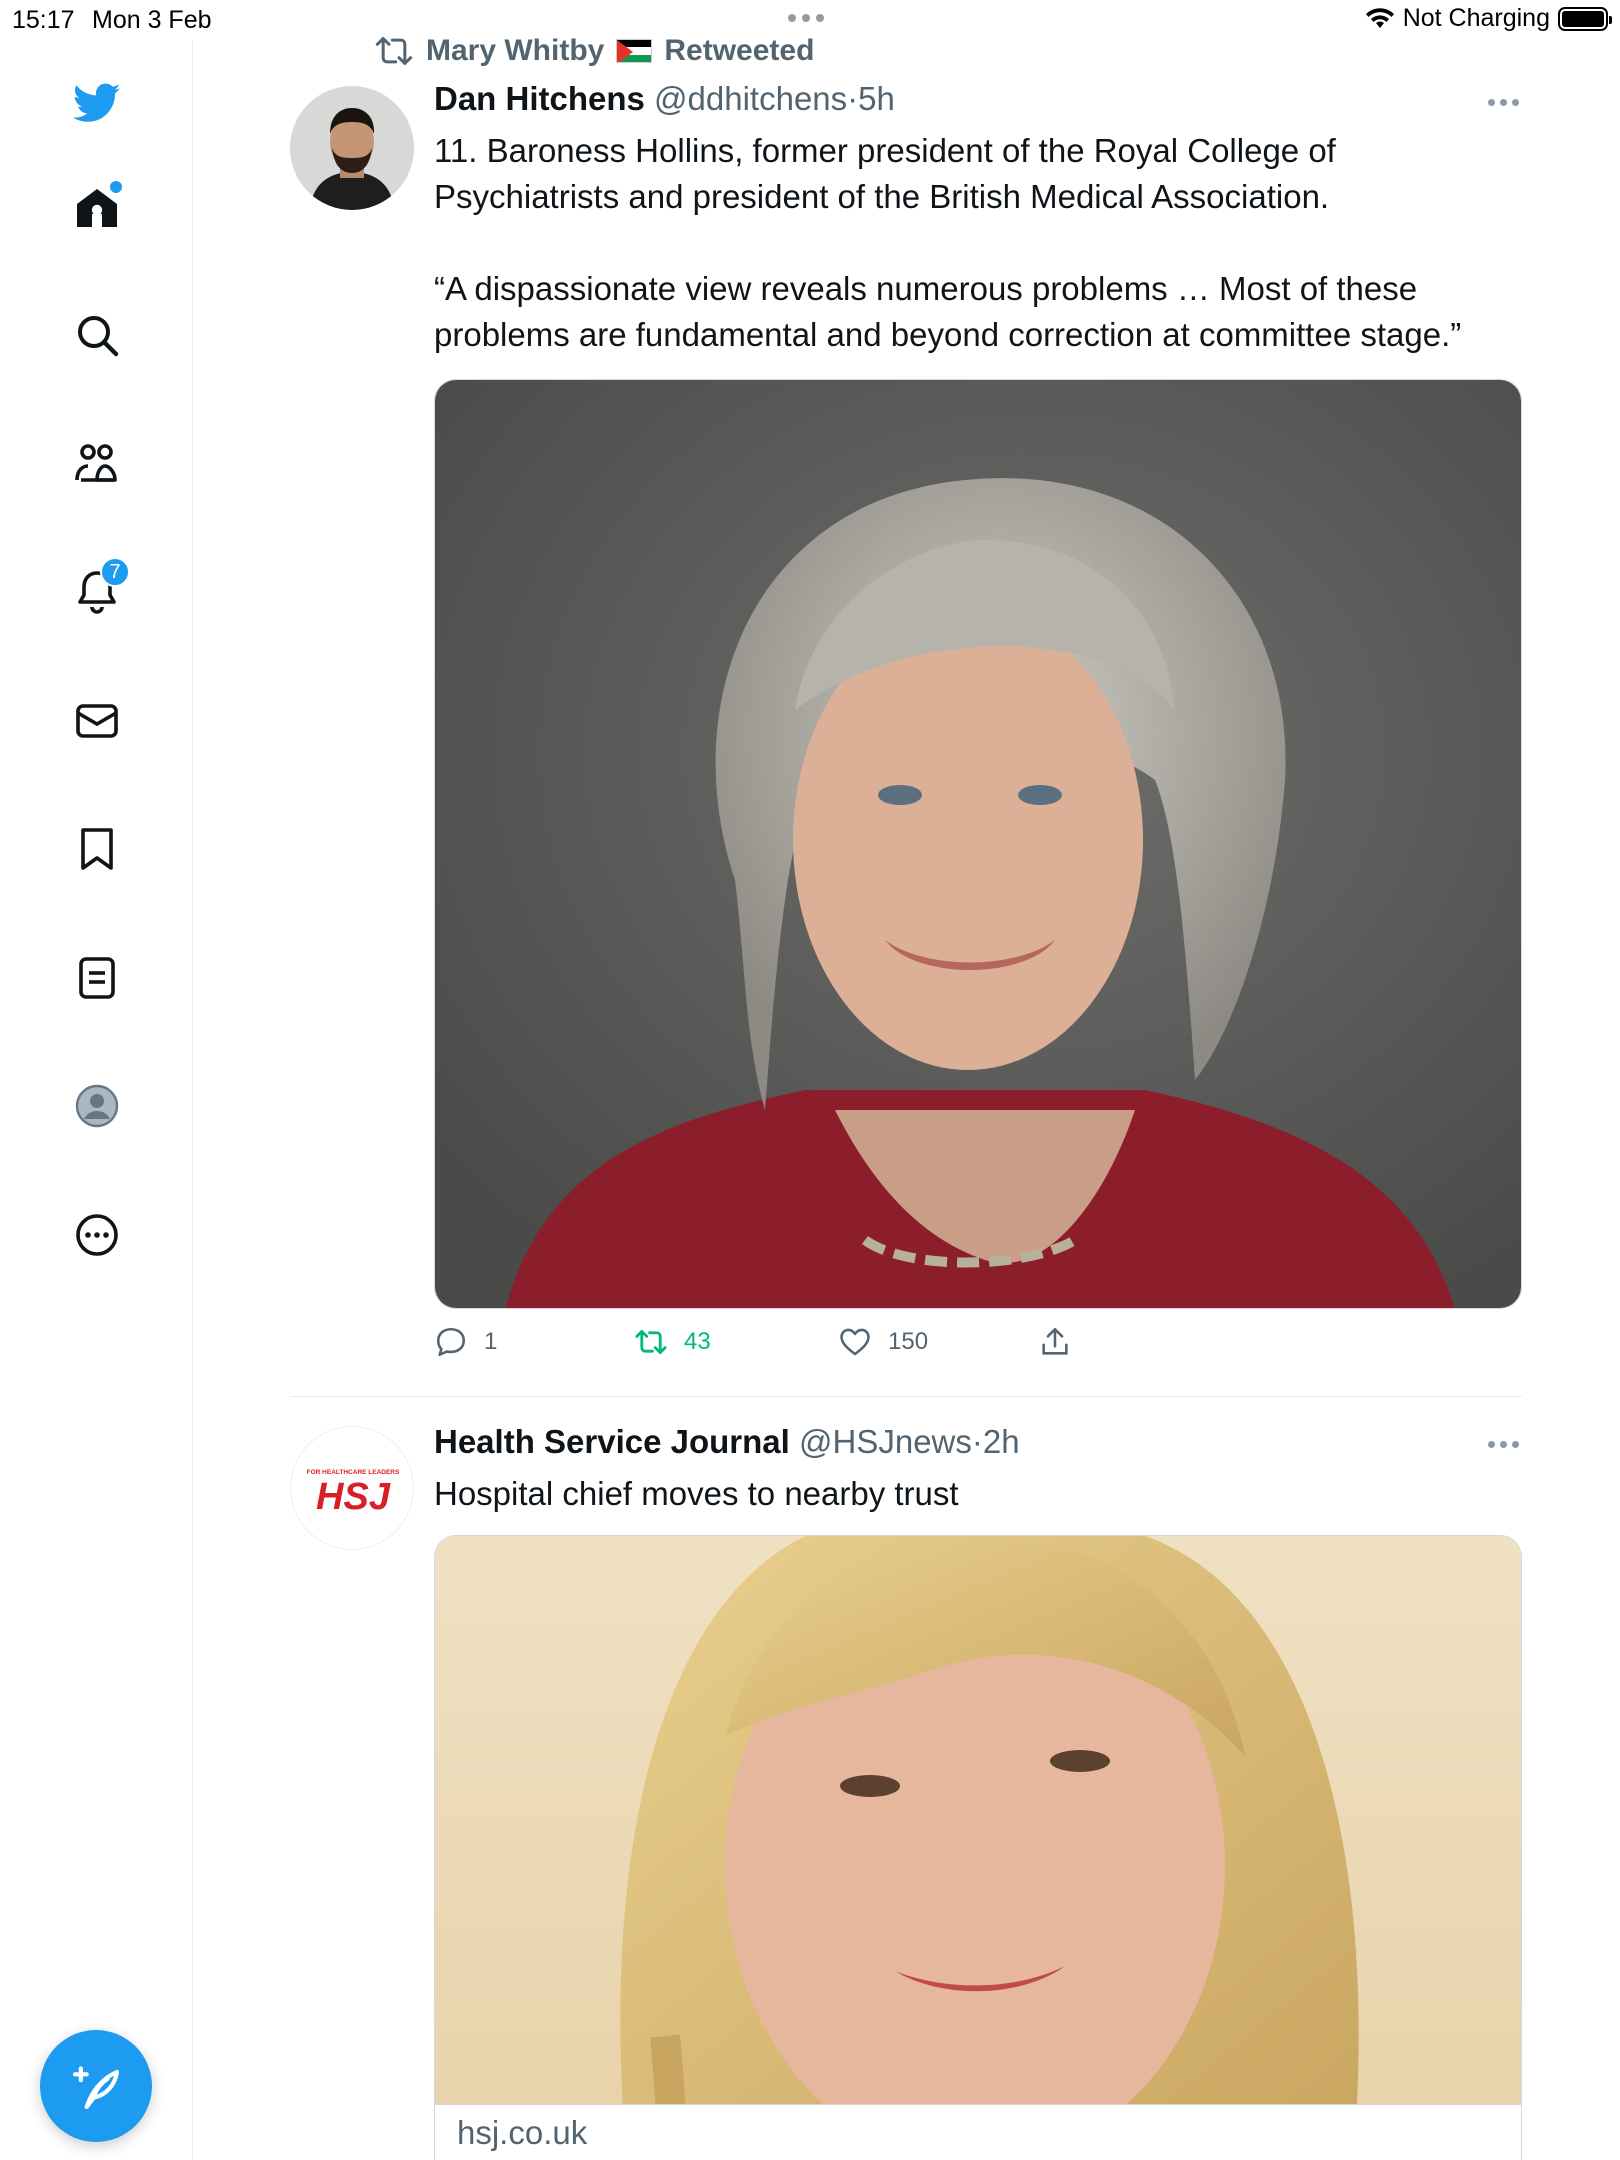 The height and width of the screenshot is (2160, 1620). What do you see at coordinates (1585, 18) in the screenshot?
I see `battery-icon` at bounding box center [1585, 18].